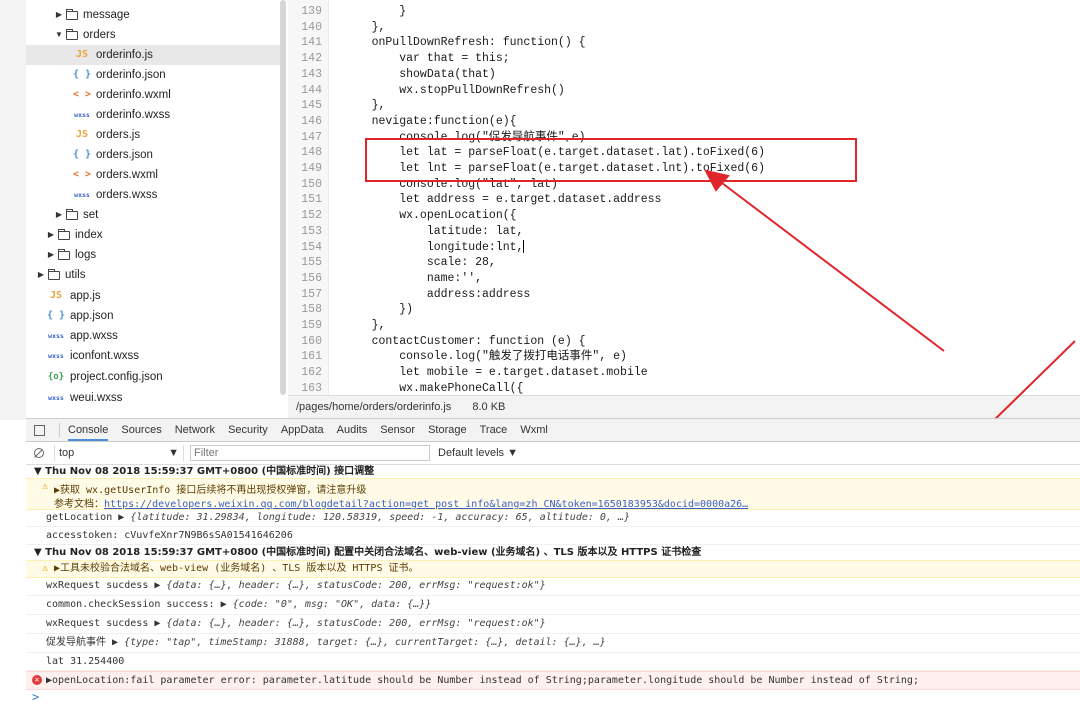 The image size is (1080, 708). Describe the element at coordinates (75, 275) in the screenshot. I see `tree-item-label: utils` at that location.